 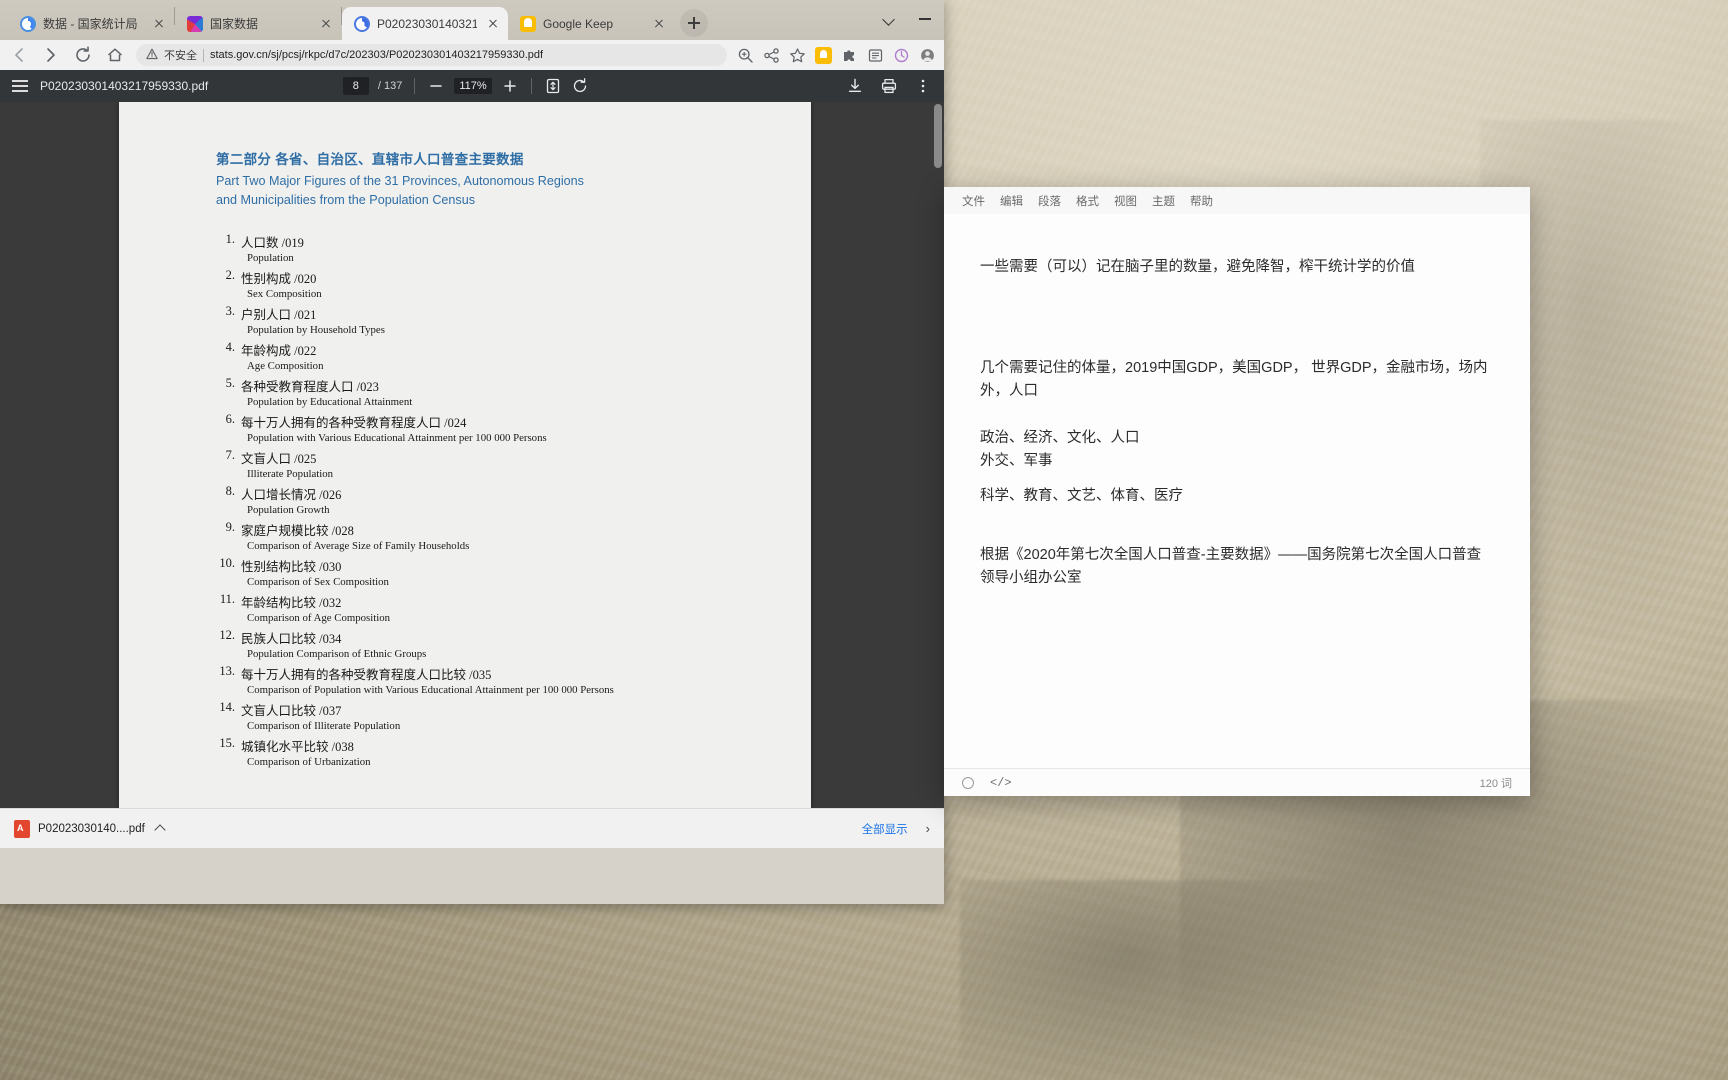 What do you see at coordinates (227, 599) in the screenshot?
I see `toc-number: 11.` at bounding box center [227, 599].